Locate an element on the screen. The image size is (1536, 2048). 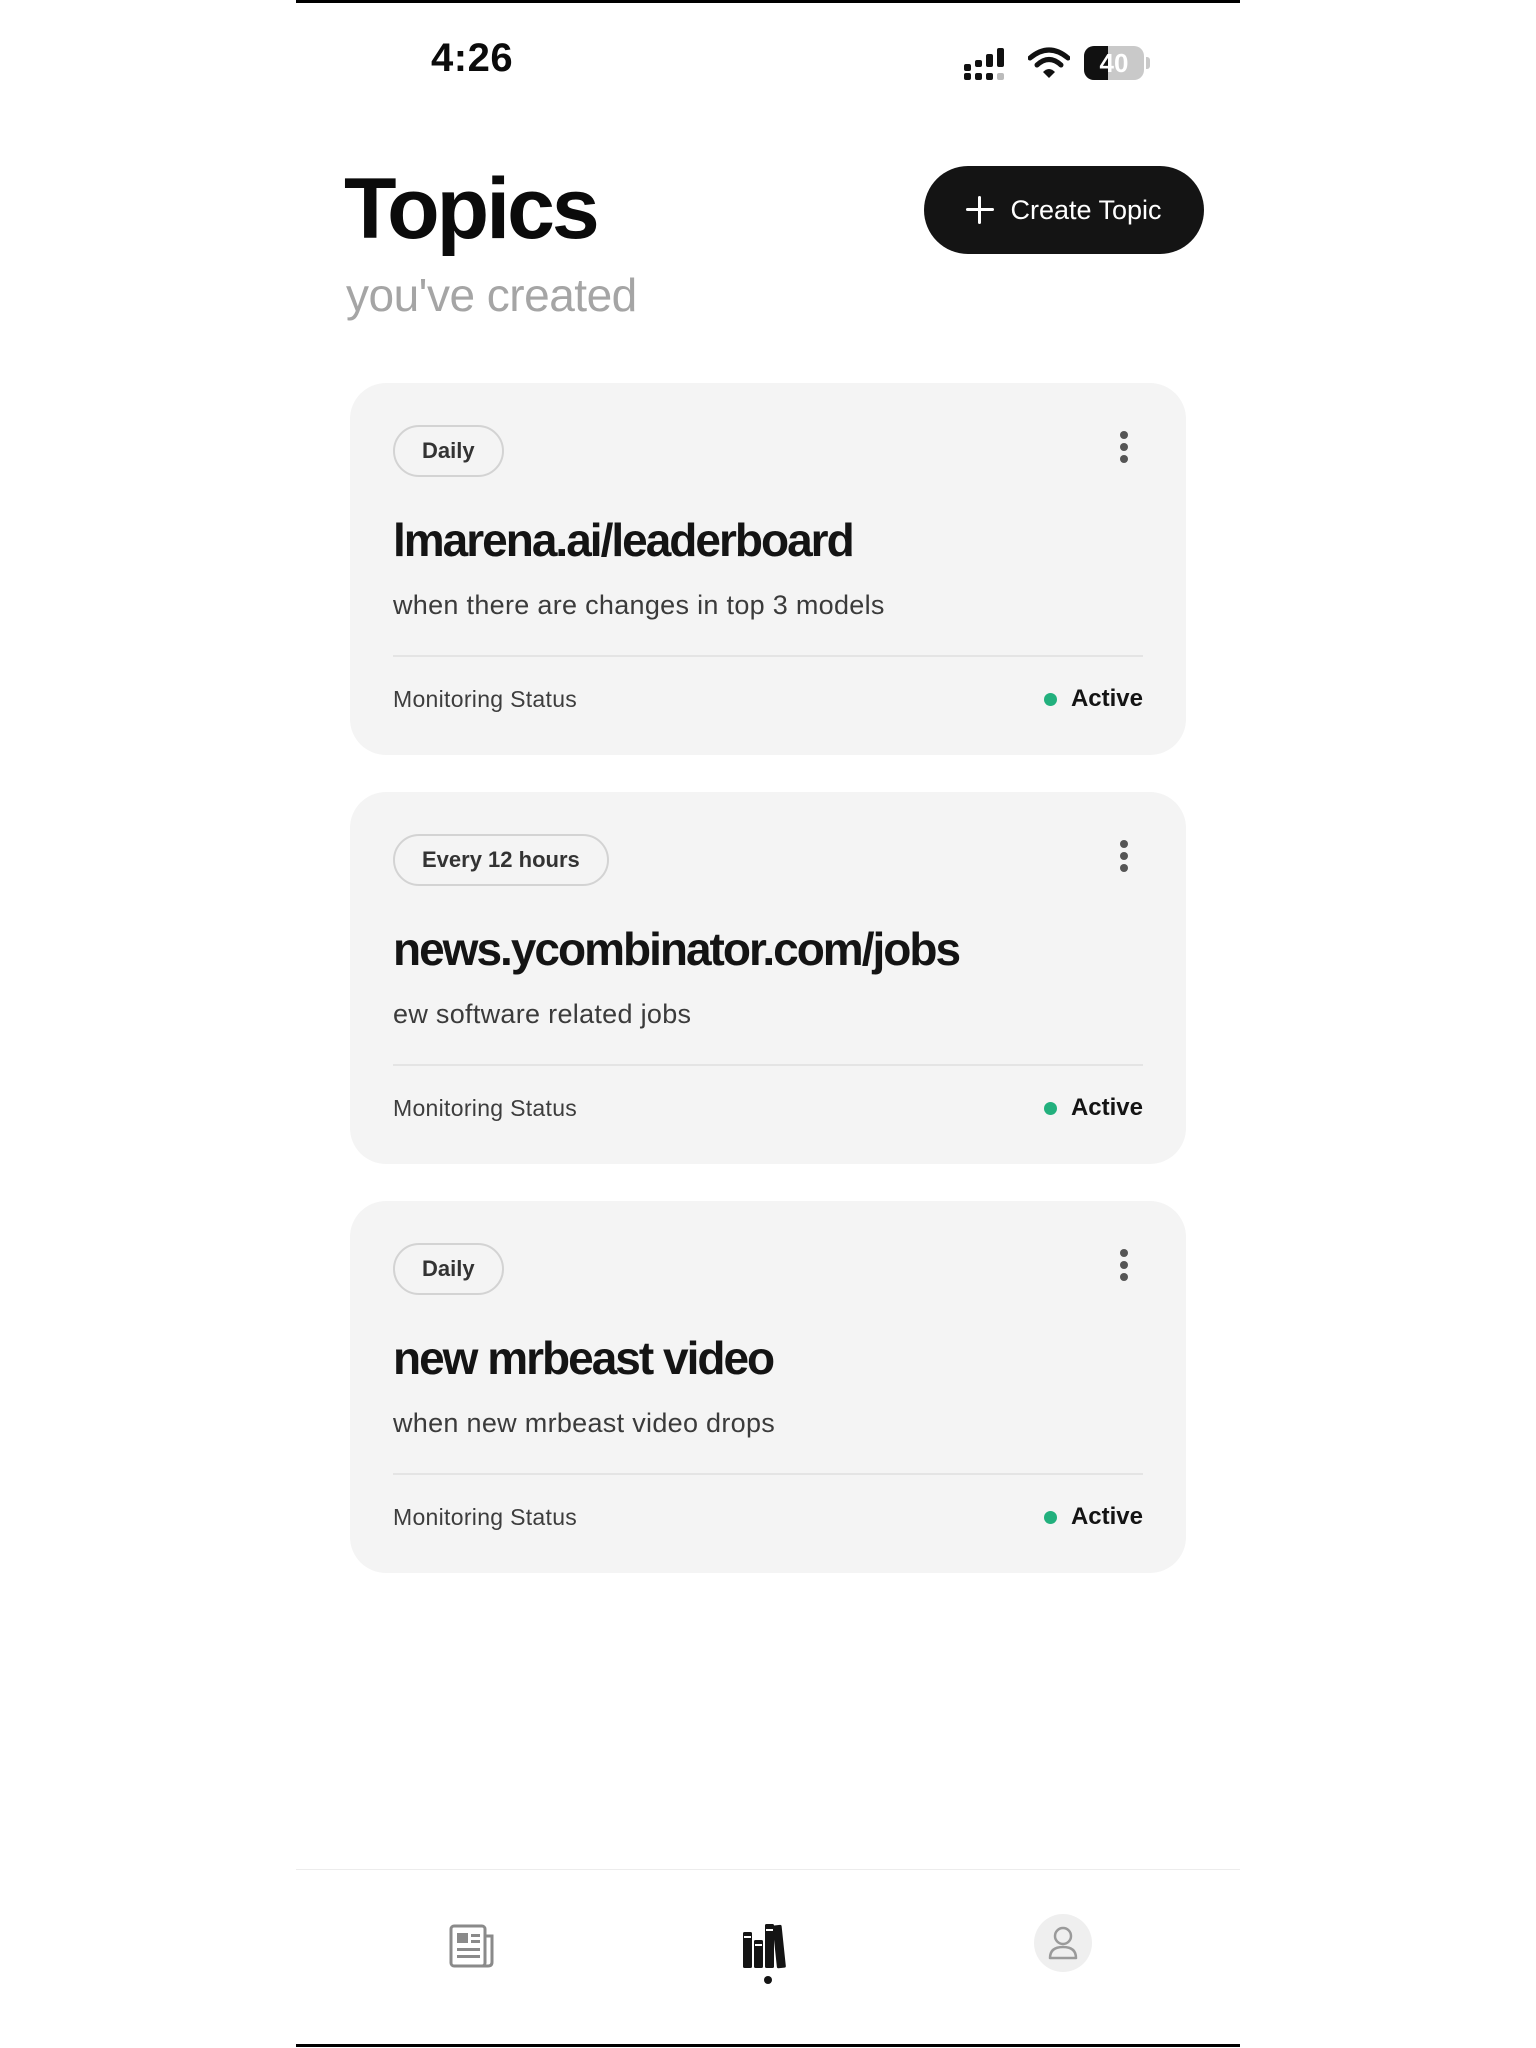
page-subtitle: you've created is located at coordinates (491, 295).